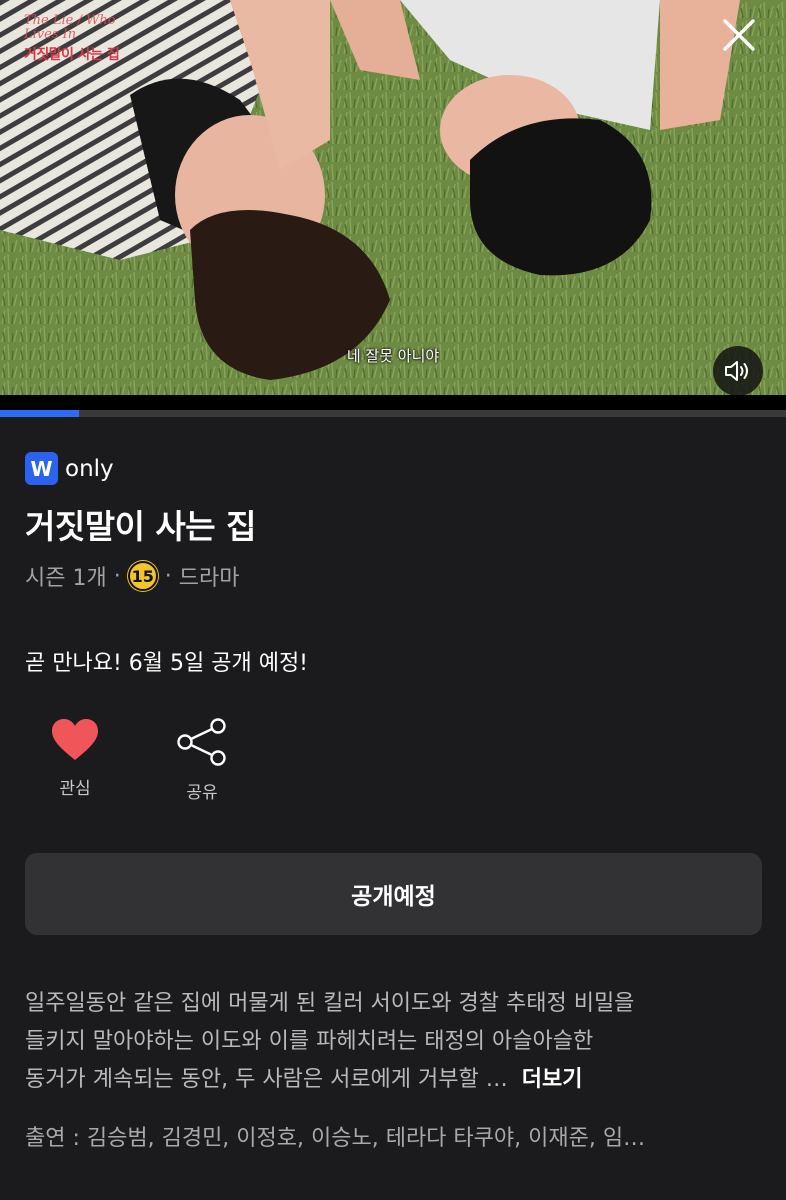 The height and width of the screenshot is (1200, 786). Describe the element at coordinates (209, 578) in the screenshot. I see `genre-label: 드라마` at that location.